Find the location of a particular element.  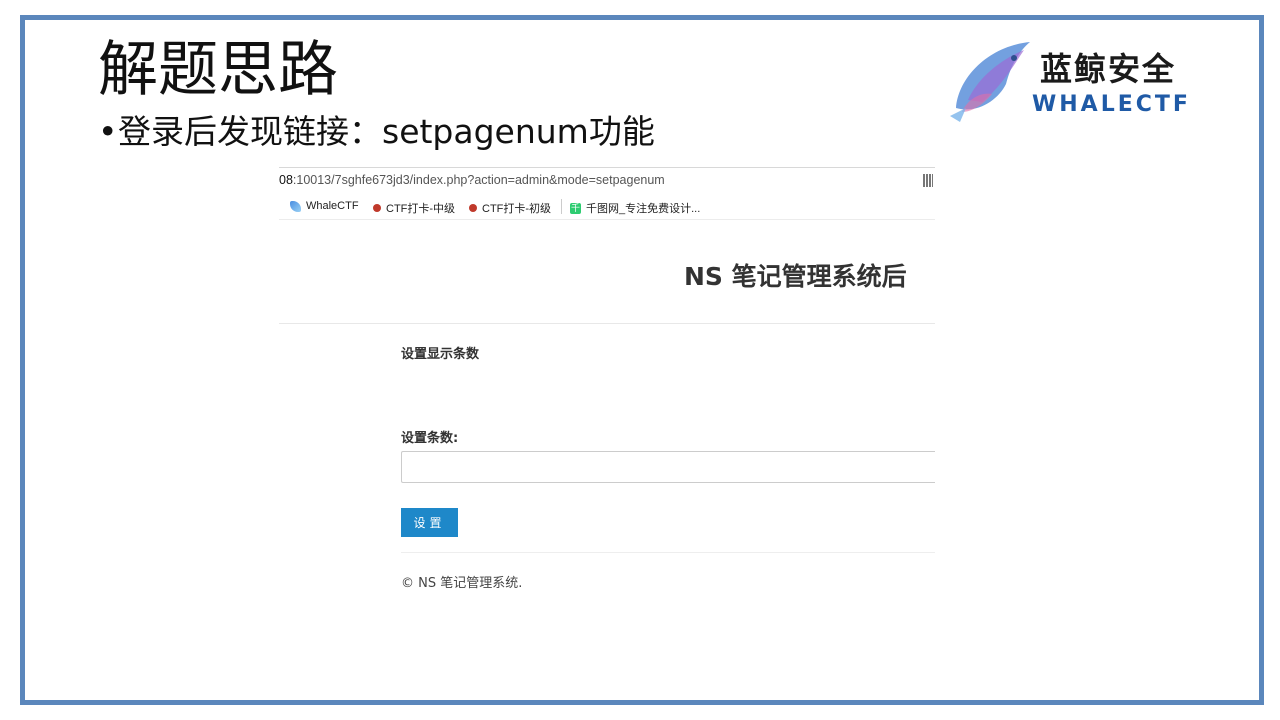

pagenum-input is located at coordinates (668, 467).